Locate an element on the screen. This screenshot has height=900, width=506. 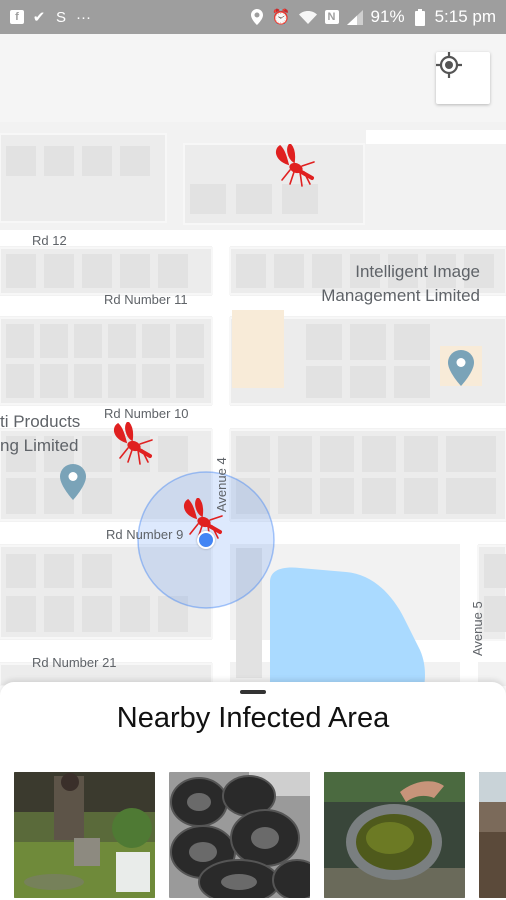
place-label-intelligent: Intelligent Image Management Limited is located at coordinates (400, 284).